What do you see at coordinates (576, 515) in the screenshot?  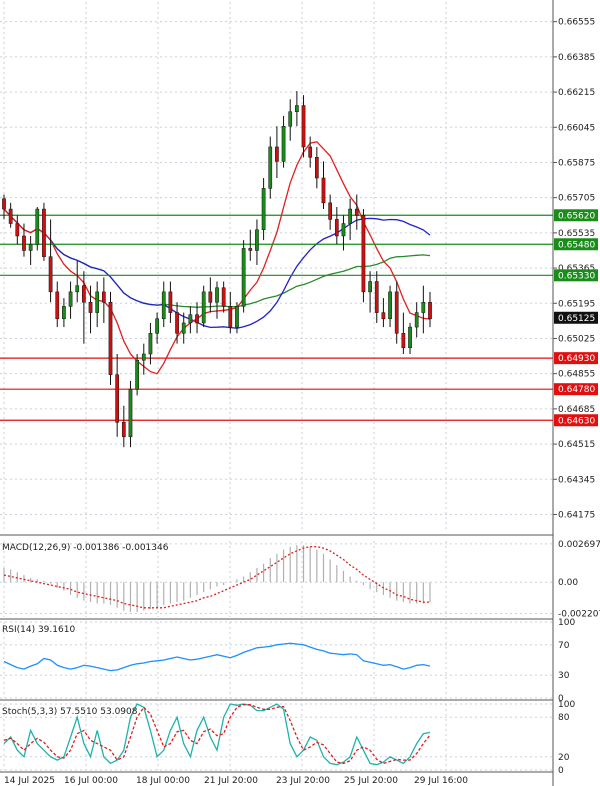 I see `price-tick-label: 0.64175` at bounding box center [576, 515].